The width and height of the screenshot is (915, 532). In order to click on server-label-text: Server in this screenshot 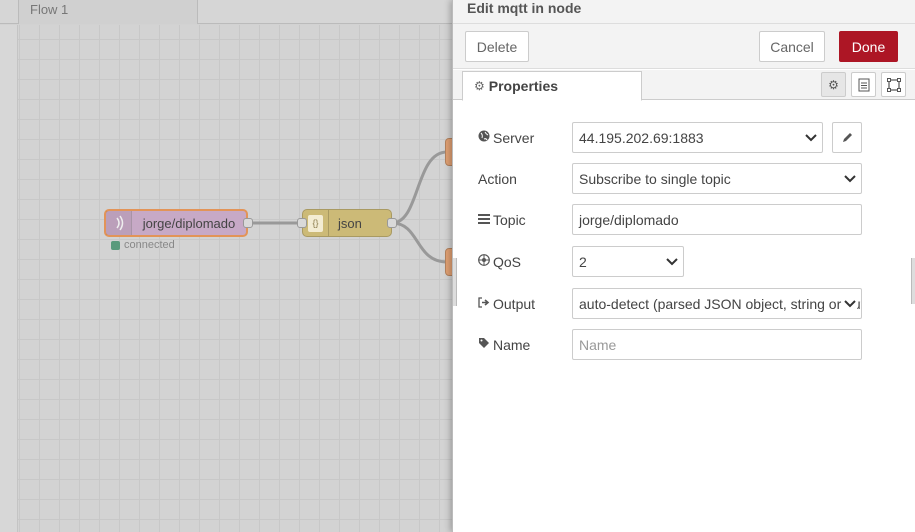, I will do `click(514, 137)`.